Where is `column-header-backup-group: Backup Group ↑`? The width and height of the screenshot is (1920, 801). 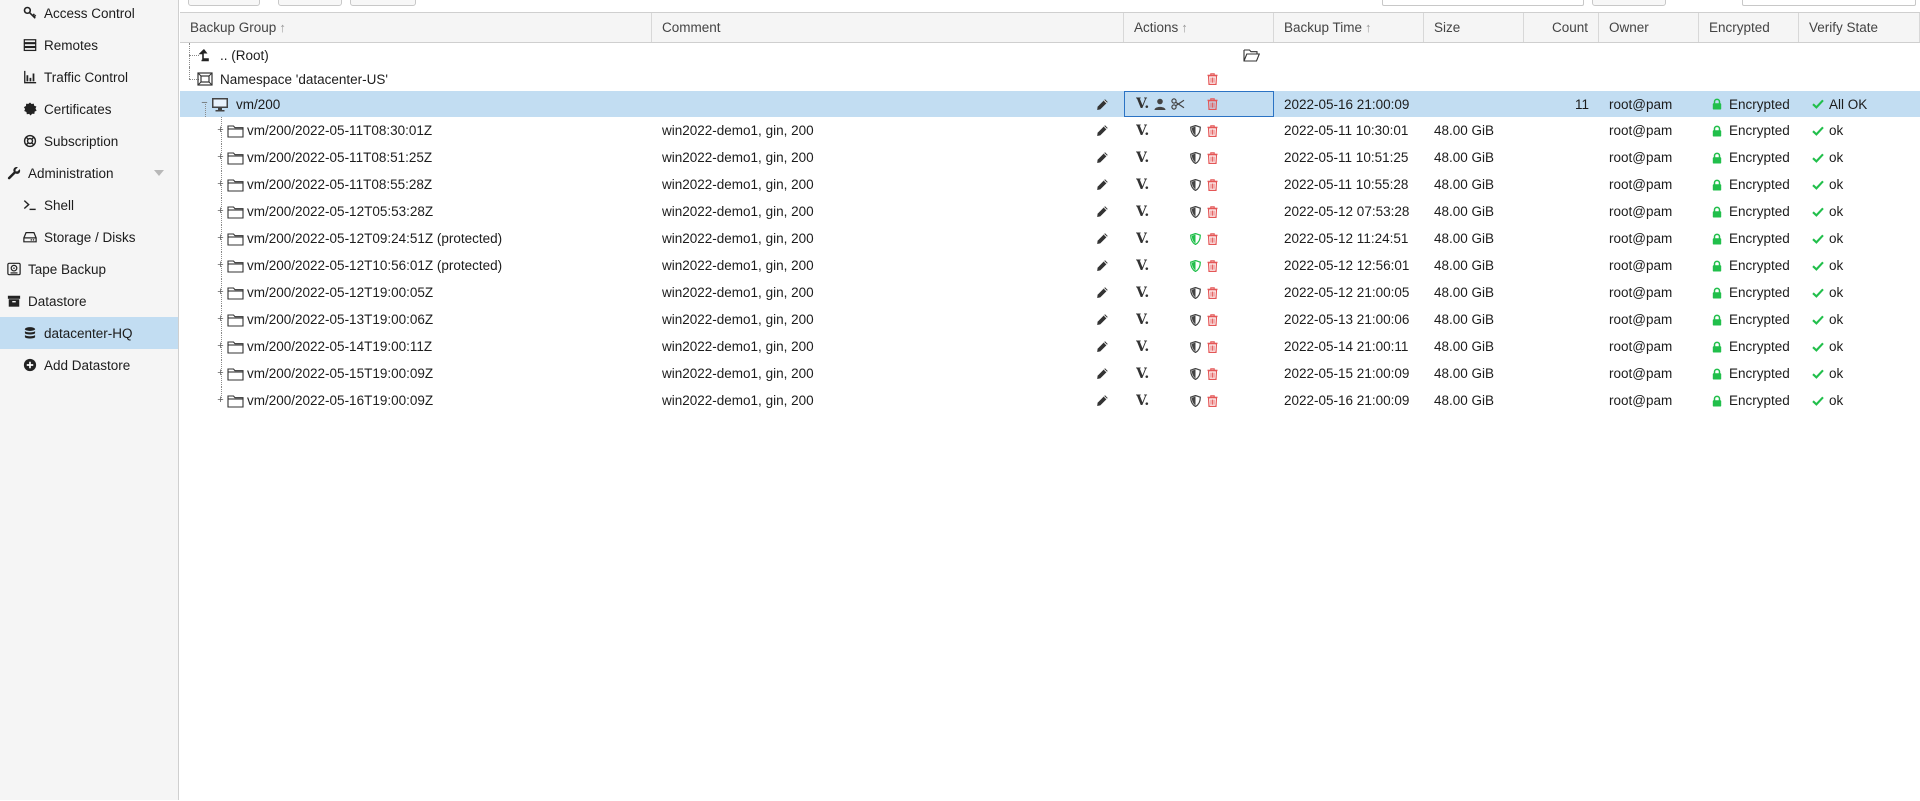 column-header-backup-group: Backup Group ↑ is located at coordinates (416, 27).